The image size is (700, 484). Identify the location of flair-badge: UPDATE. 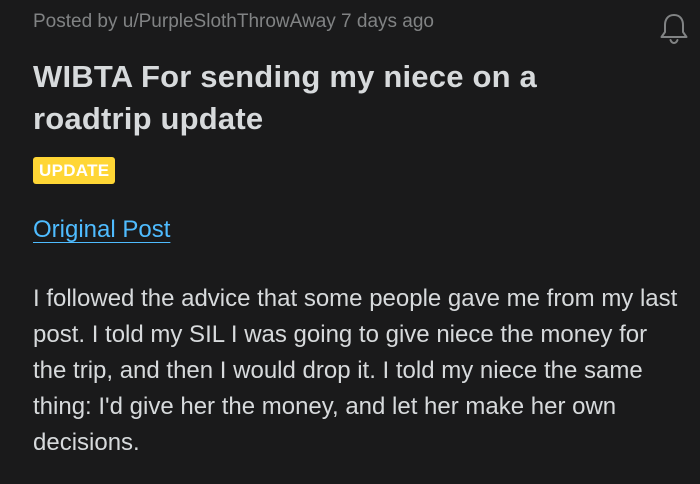
(74, 170).